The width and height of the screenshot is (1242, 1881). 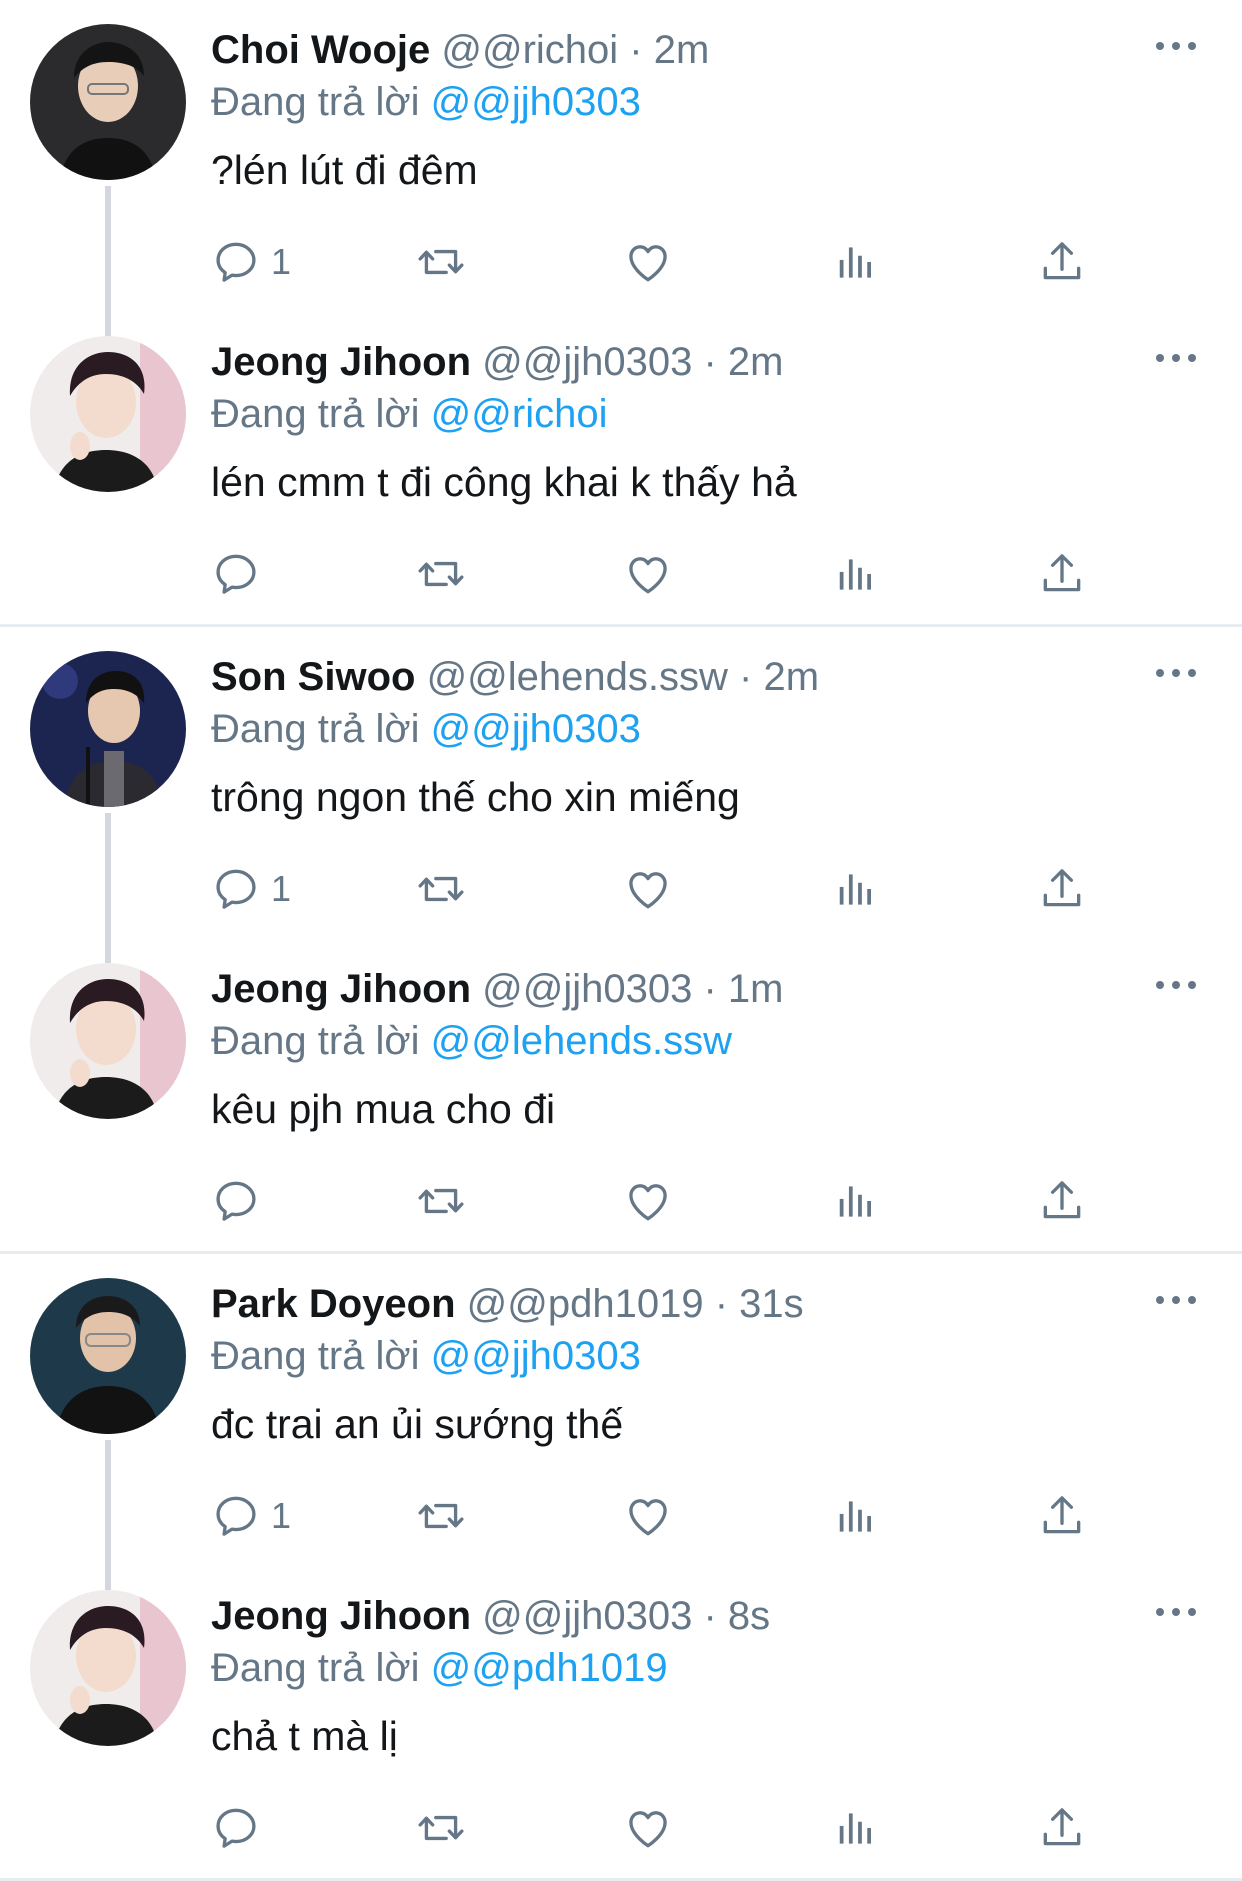 What do you see at coordinates (756, 989) in the screenshot?
I see `timestamp: 1m` at bounding box center [756, 989].